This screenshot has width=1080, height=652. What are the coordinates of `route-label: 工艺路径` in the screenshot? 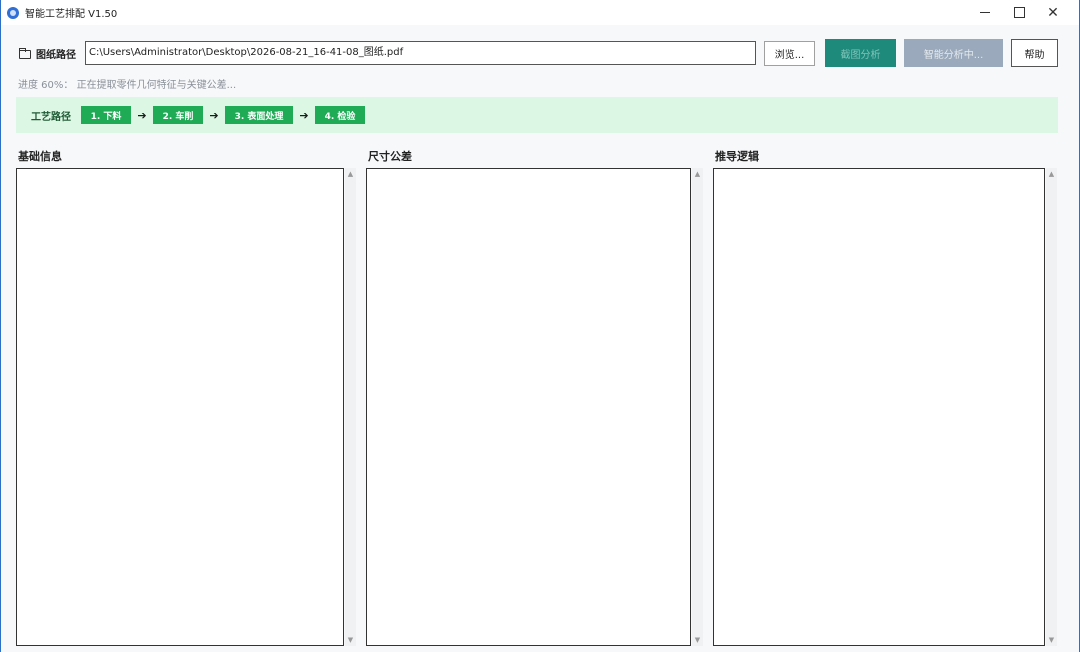 It's located at (51, 117).